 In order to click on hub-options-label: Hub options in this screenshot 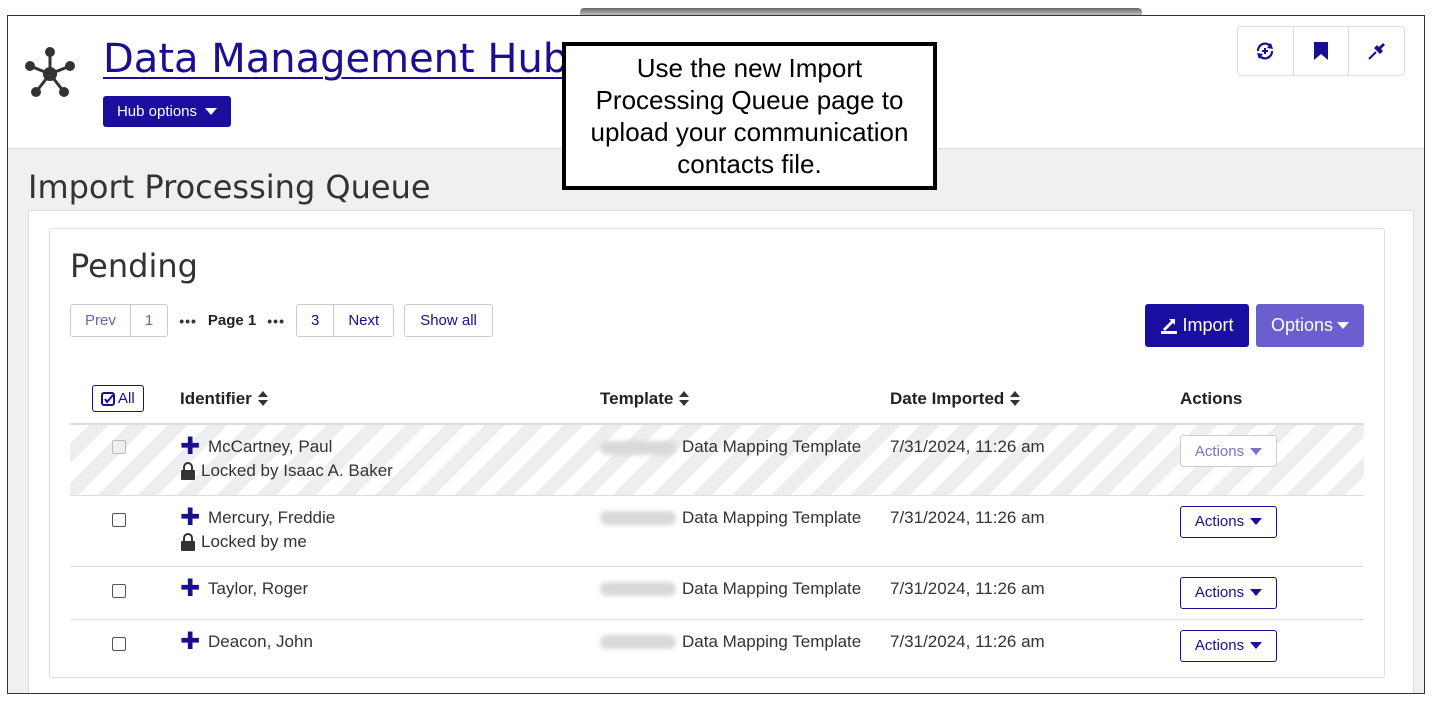, I will do `click(157, 111)`.